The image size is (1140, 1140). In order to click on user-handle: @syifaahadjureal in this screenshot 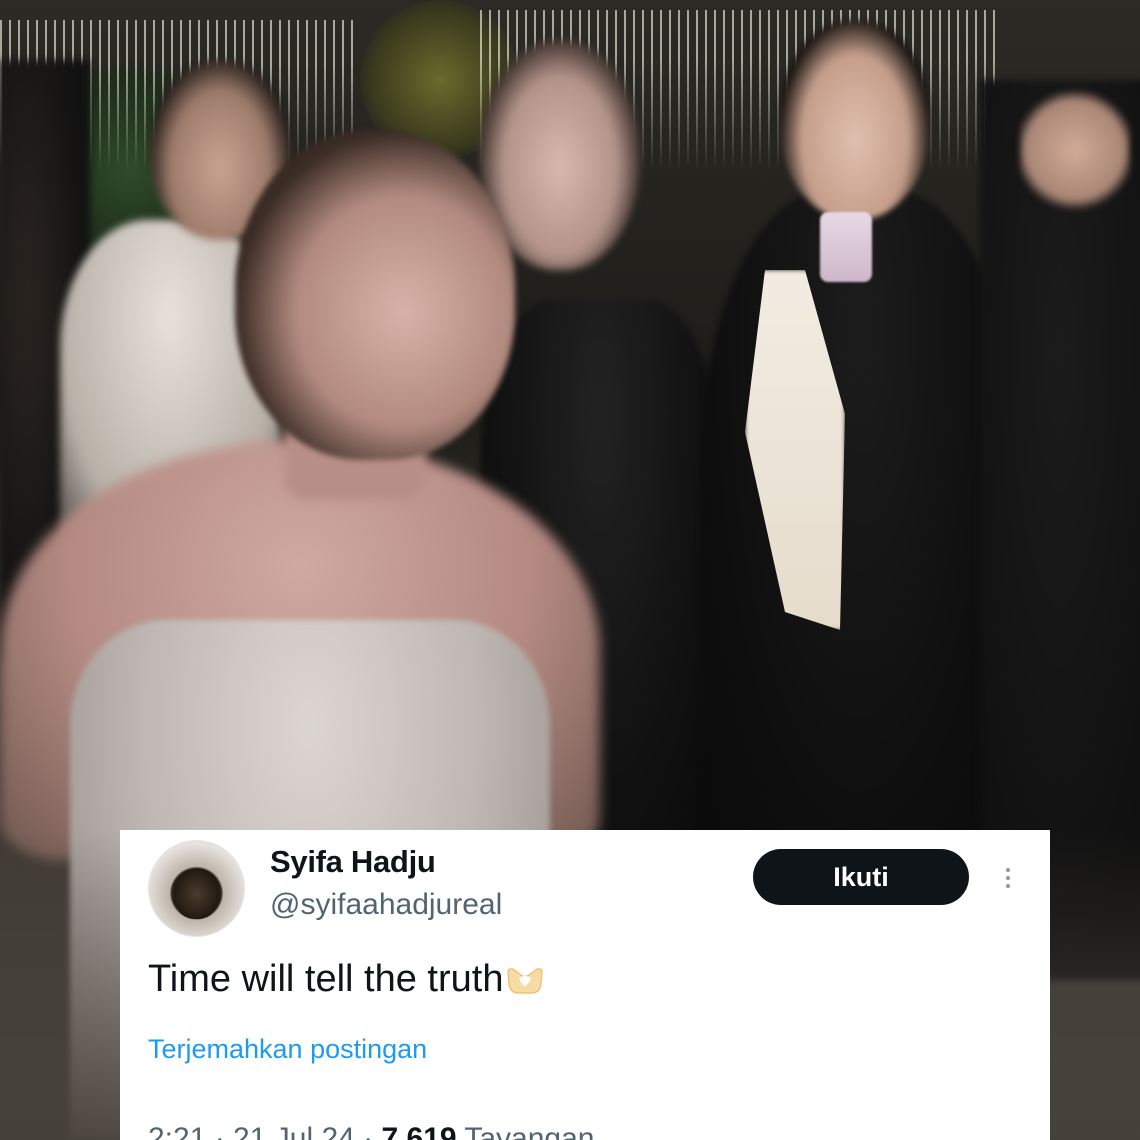, I will do `click(386, 905)`.